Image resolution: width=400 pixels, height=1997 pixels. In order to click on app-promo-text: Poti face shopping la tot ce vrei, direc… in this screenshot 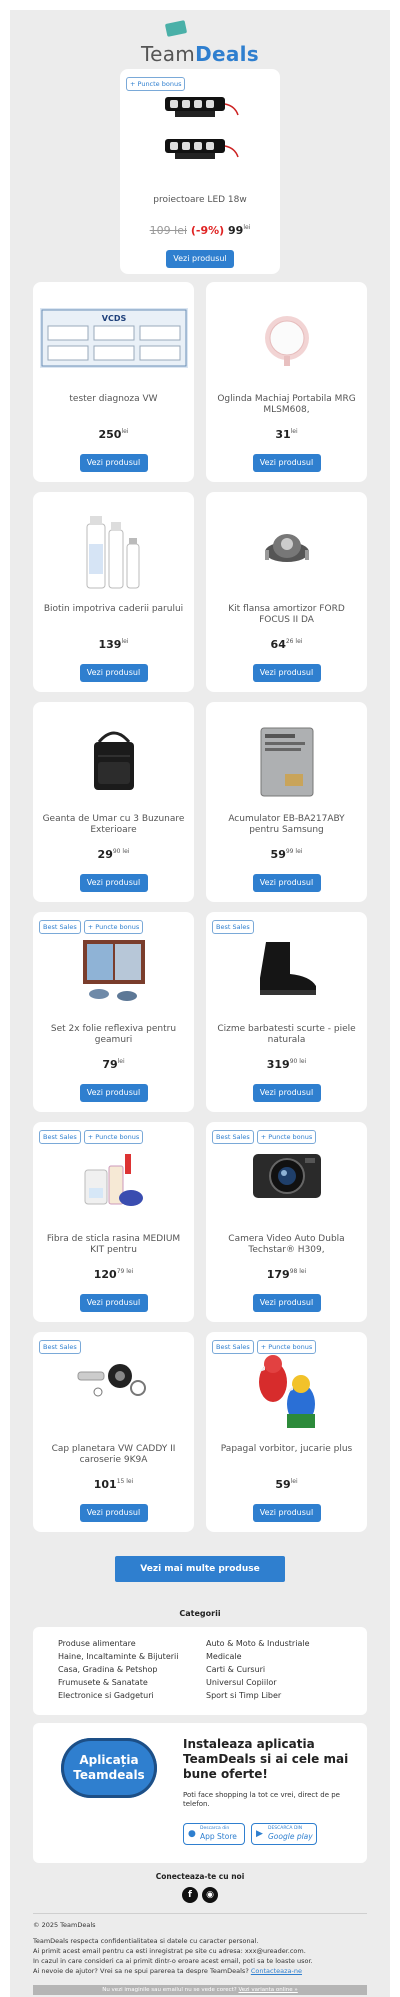, I will do `click(261, 1799)`.